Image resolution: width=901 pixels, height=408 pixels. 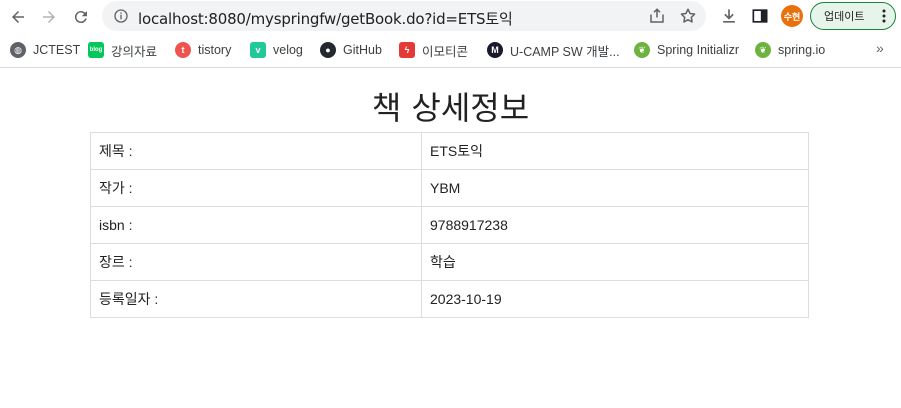 What do you see at coordinates (880, 48) in the screenshot?
I see `bookmarks-overflow-icon: »` at bounding box center [880, 48].